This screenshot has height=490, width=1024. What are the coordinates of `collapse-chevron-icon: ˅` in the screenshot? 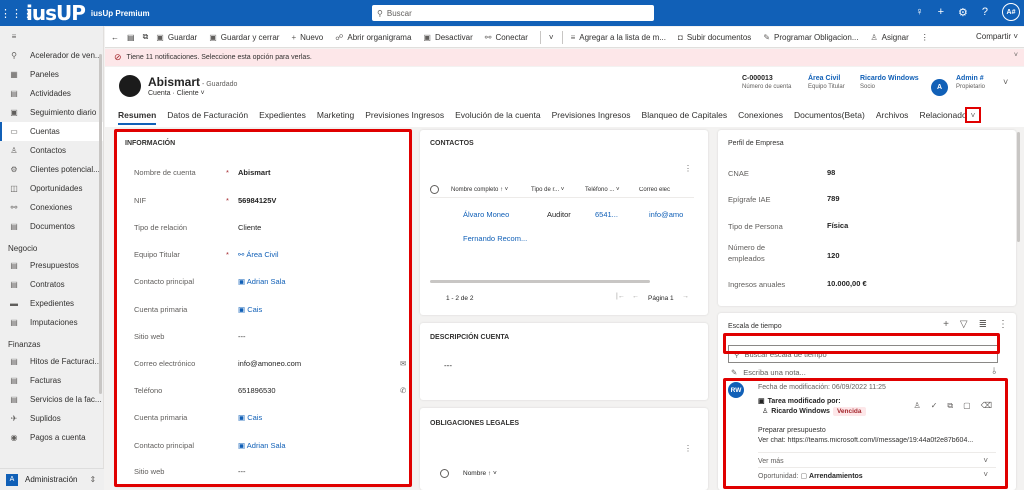 It's located at (985, 474).